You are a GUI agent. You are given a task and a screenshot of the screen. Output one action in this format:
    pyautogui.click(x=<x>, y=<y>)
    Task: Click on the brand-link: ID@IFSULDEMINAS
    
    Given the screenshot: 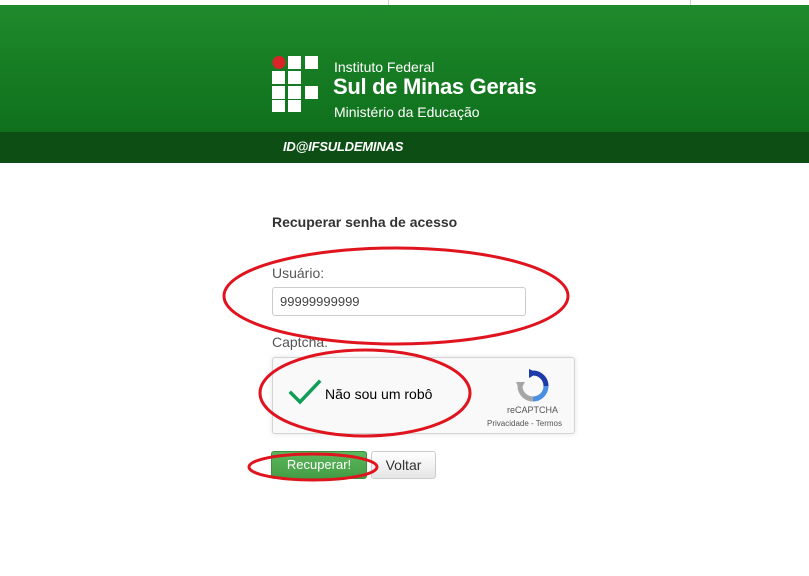 What is the action you would take?
    pyautogui.click(x=343, y=146)
    